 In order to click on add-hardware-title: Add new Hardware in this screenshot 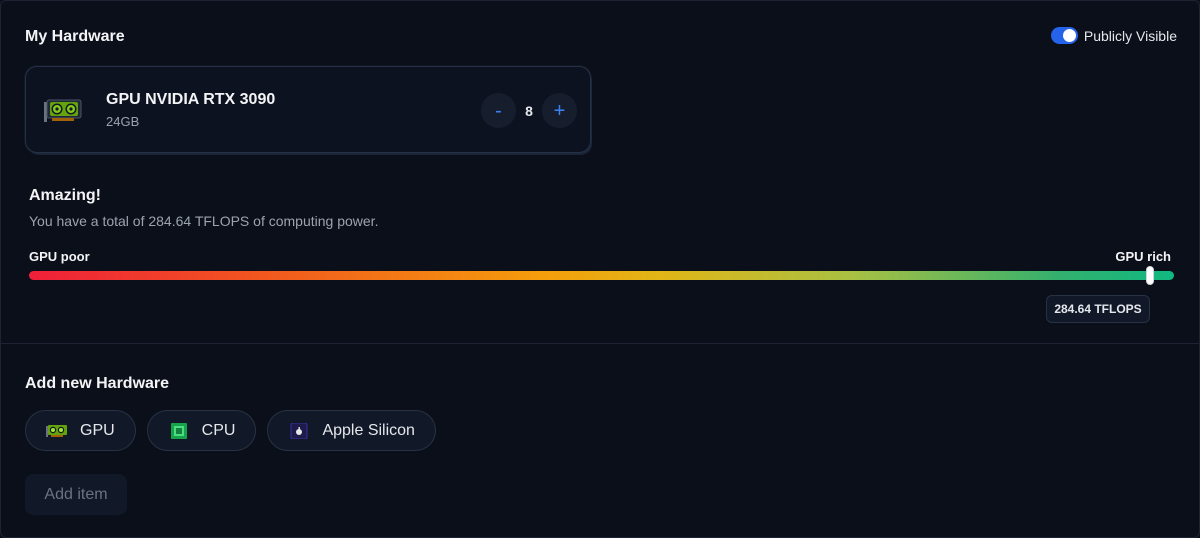, I will do `click(97, 383)`.